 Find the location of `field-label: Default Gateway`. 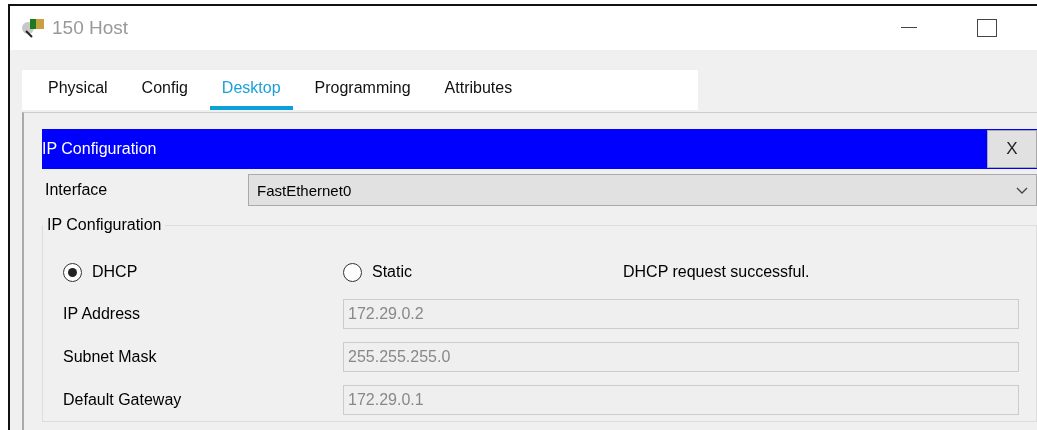

field-label: Default Gateway is located at coordinates (123, 399).